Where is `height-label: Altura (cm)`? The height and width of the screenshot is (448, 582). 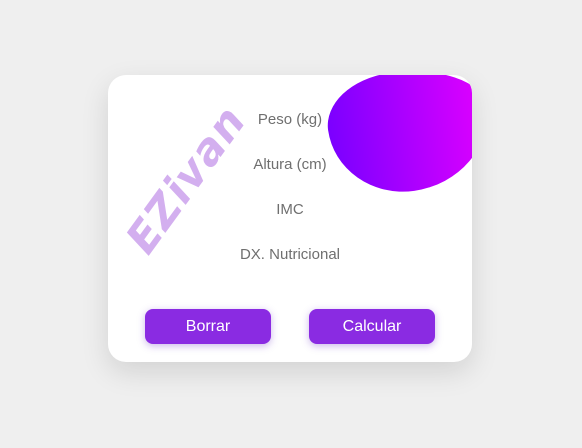
height-label: Altura (cm) is located at coordinates (290, 164).